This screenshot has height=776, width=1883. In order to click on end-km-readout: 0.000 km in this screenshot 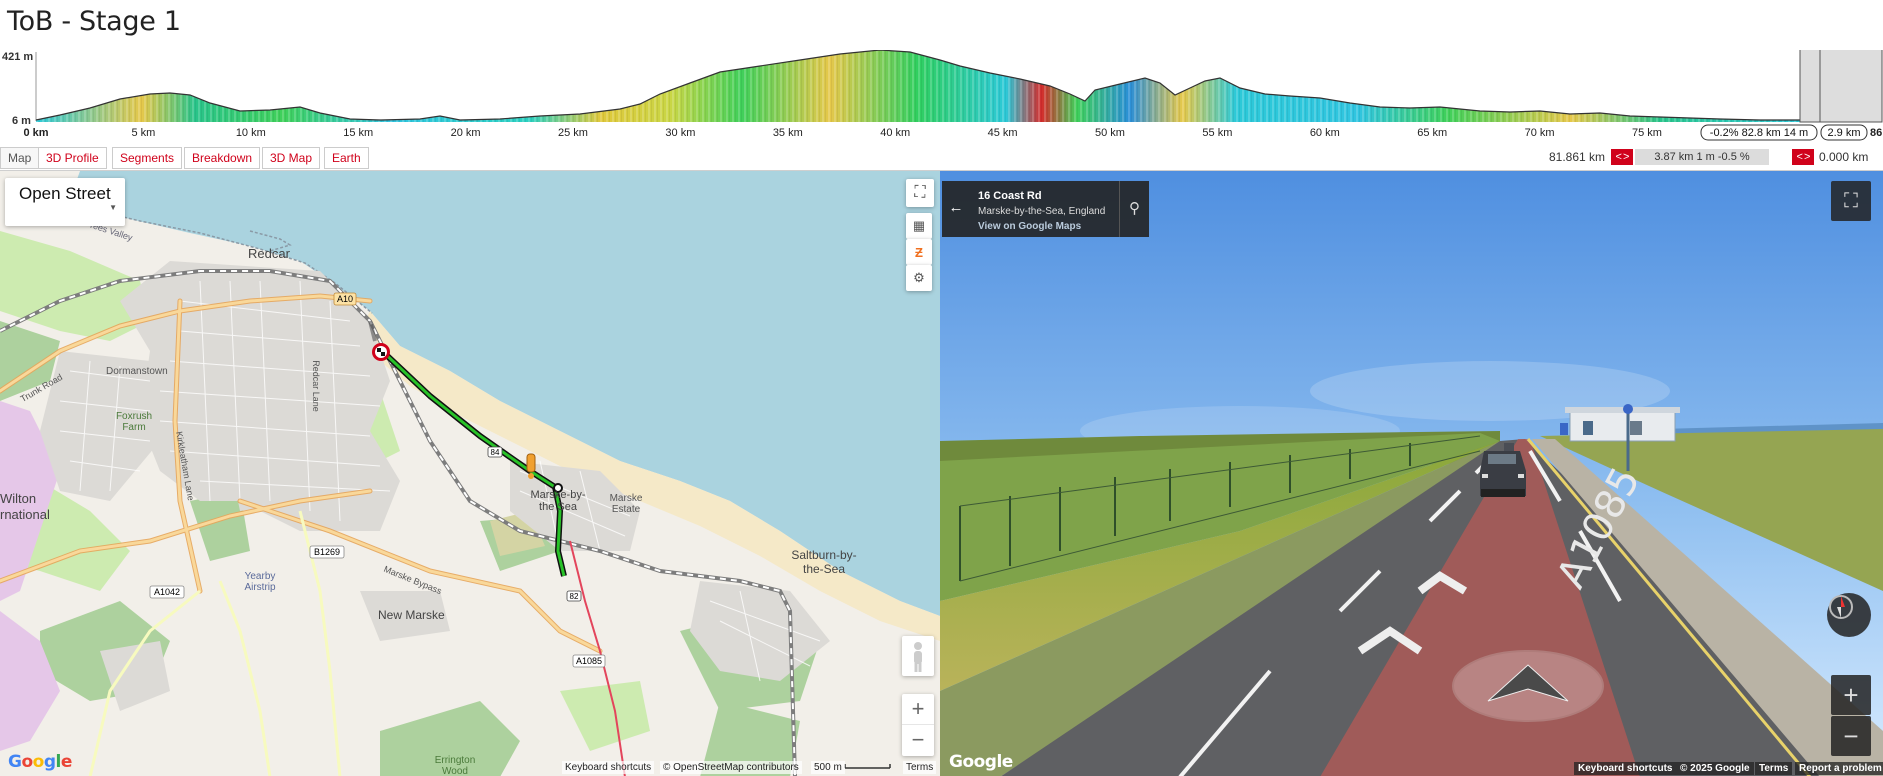, I will do `click(1844, 157)`.